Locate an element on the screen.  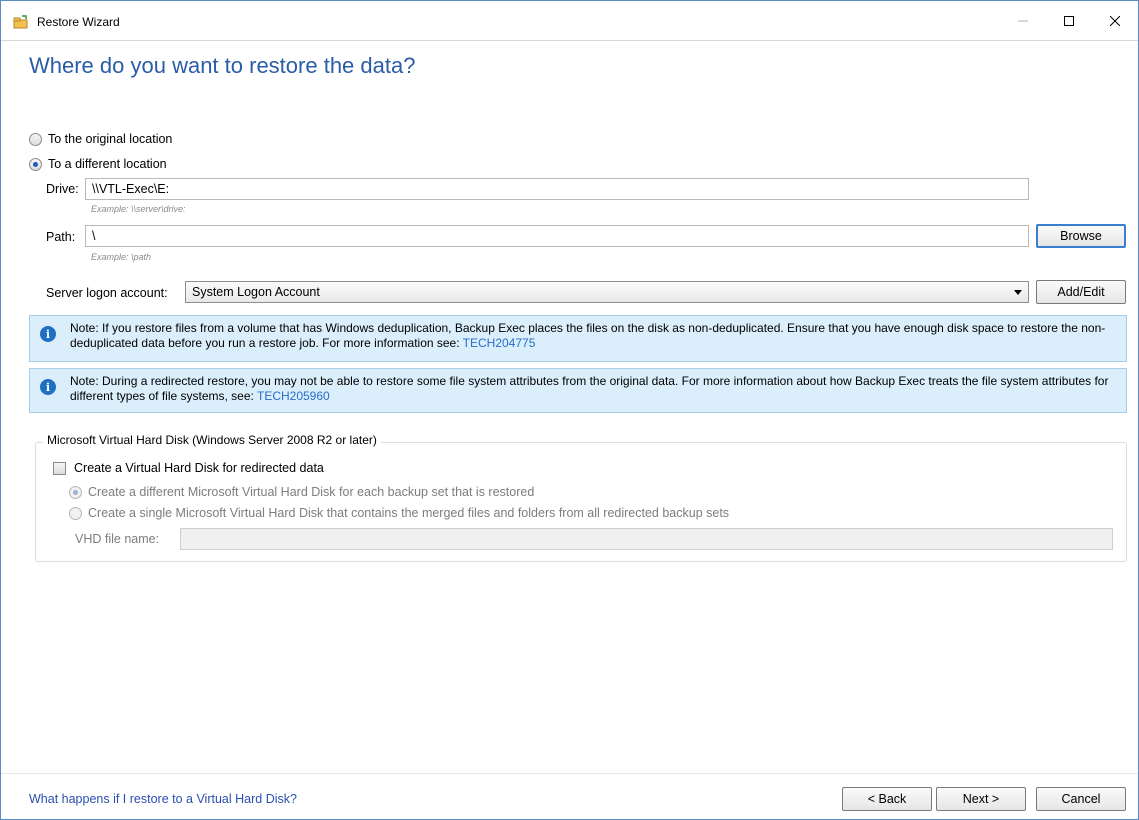
server-logon-value: System Logon Account is located at coordinates (256, 292).